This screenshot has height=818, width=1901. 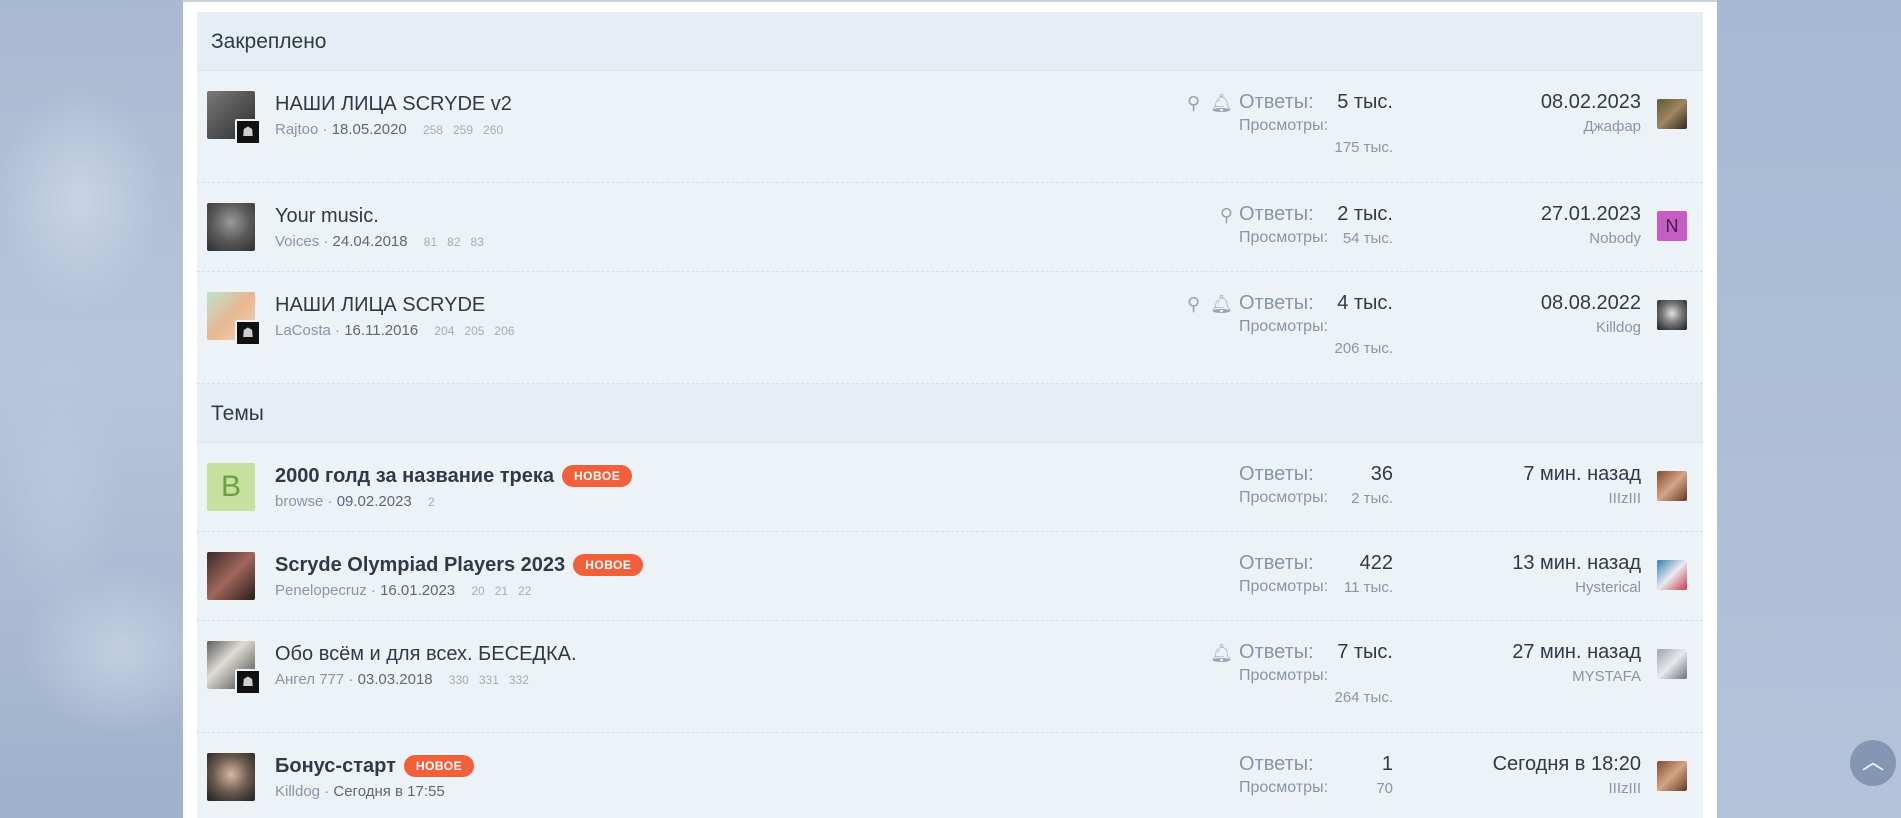 What do you see at coordinates (1591, 303) in the screenshot?
I see `last-post-date: 08.08.2022` at bounding box center [1591, 303].